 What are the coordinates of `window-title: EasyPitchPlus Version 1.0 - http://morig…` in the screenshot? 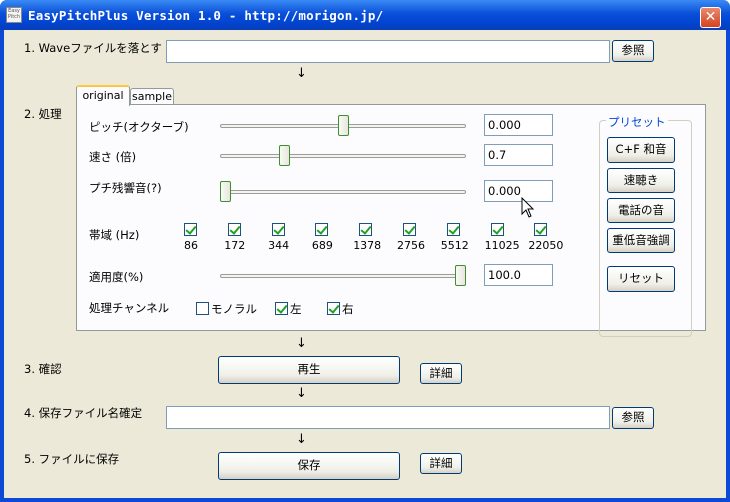 It's located at (206, 15).